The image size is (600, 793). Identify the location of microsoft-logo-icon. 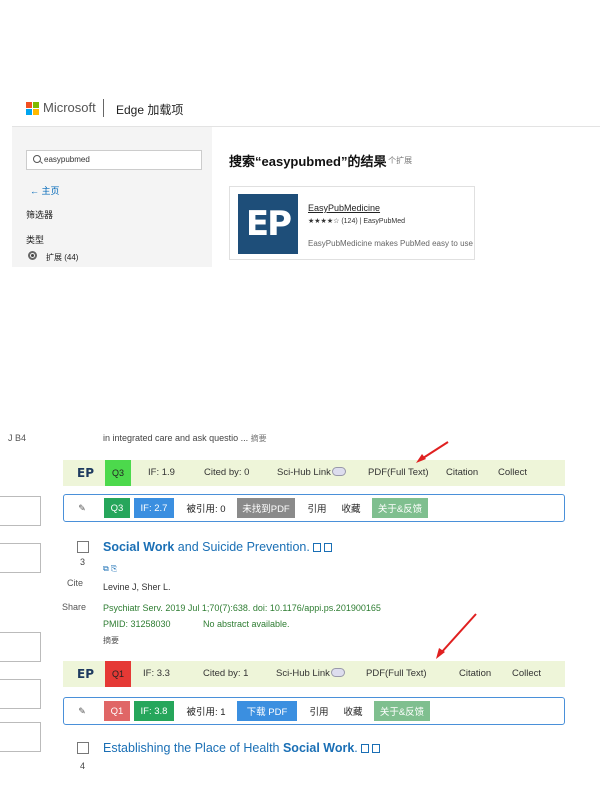
(32, 108).